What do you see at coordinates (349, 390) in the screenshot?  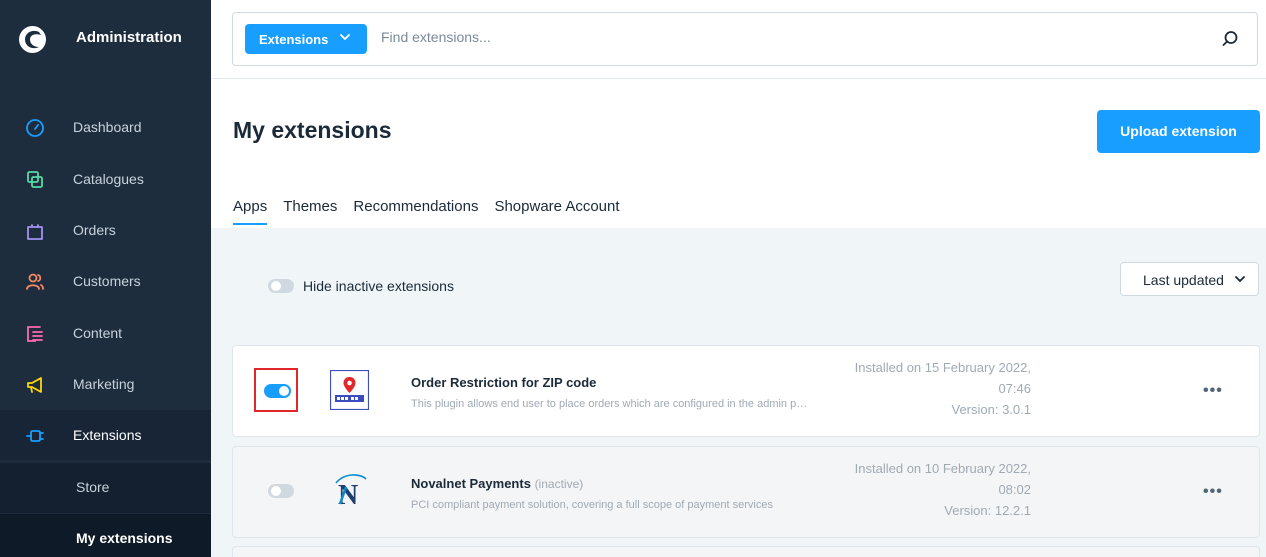 I see `zip-restriction-extension-icon` at bounding box center [349, 390].